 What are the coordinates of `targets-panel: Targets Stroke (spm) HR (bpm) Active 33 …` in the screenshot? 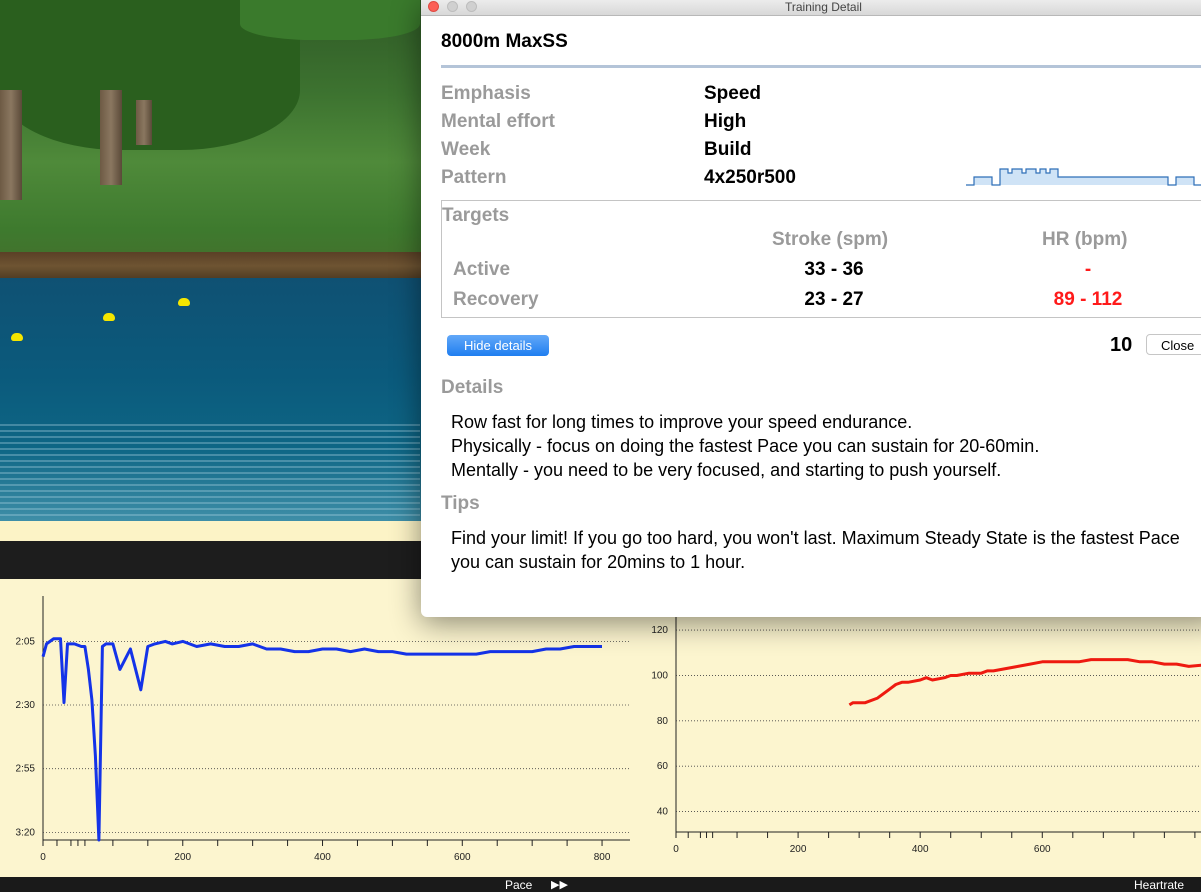 It's located at (821, 259).